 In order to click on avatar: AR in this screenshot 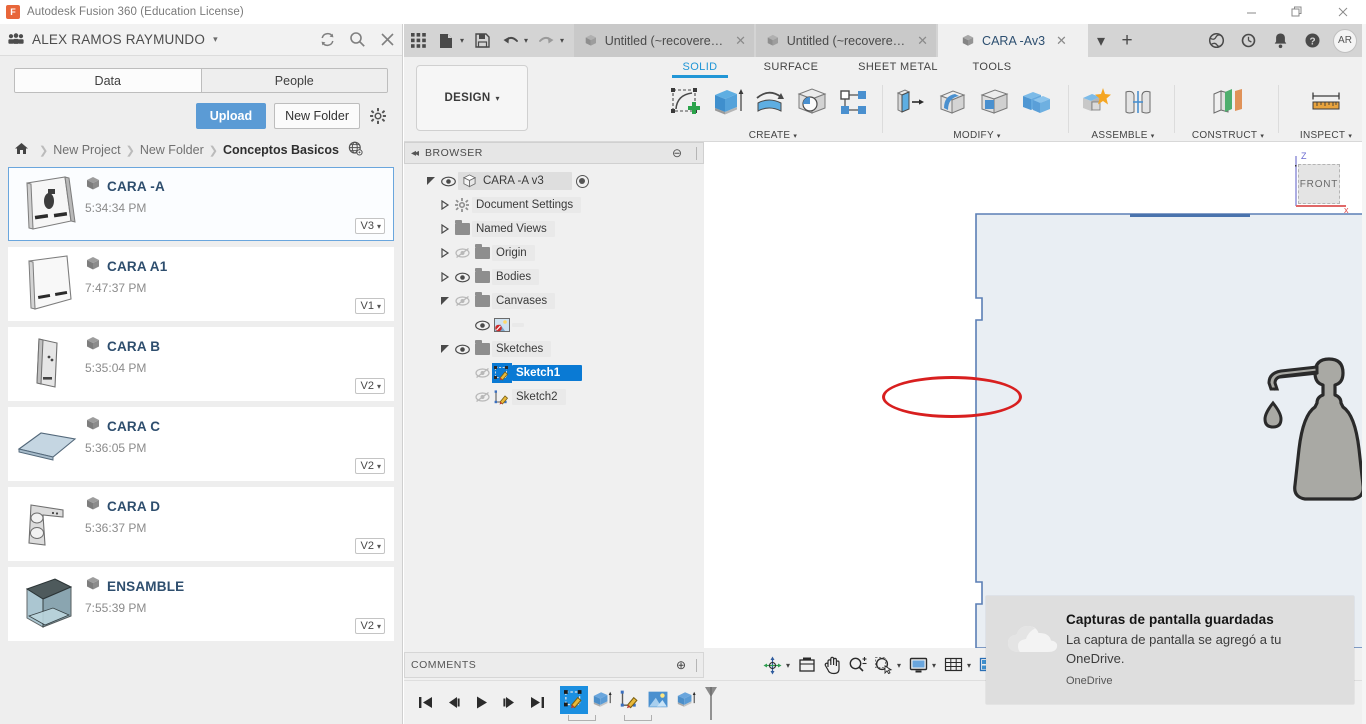, I will do `click(1345, 40)`.